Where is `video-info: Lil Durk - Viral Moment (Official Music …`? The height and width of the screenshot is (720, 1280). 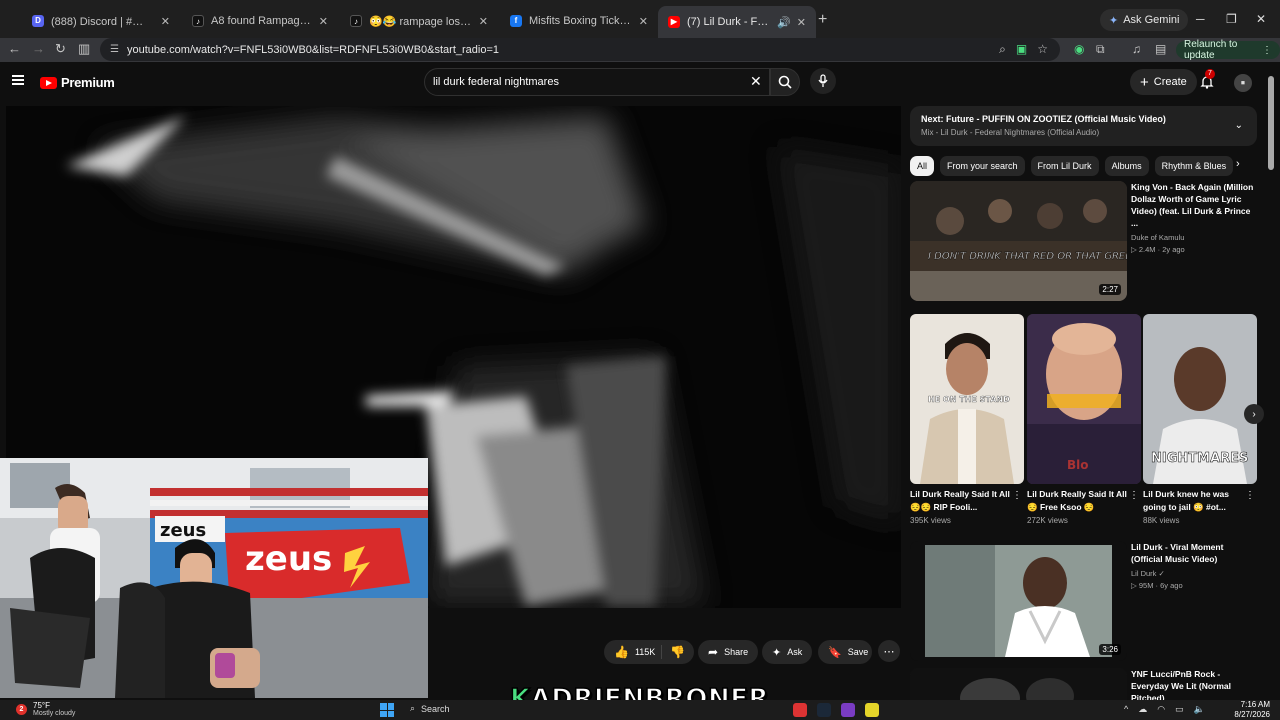
video-info: Lil Durk - Viral Moment (Official Music … is located at coordinates (1193, 565).